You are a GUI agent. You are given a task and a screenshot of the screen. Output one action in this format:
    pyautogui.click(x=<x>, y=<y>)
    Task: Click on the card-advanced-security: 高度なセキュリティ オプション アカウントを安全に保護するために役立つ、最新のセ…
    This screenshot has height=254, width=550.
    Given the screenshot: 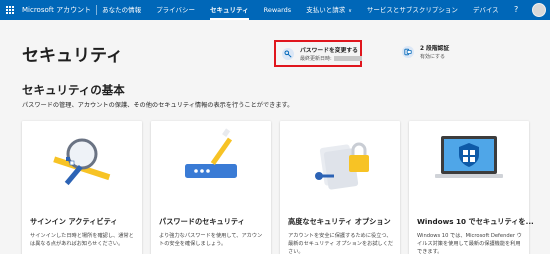 What is the action you would take?
    pyautogui.click(x=340, y=187)
    